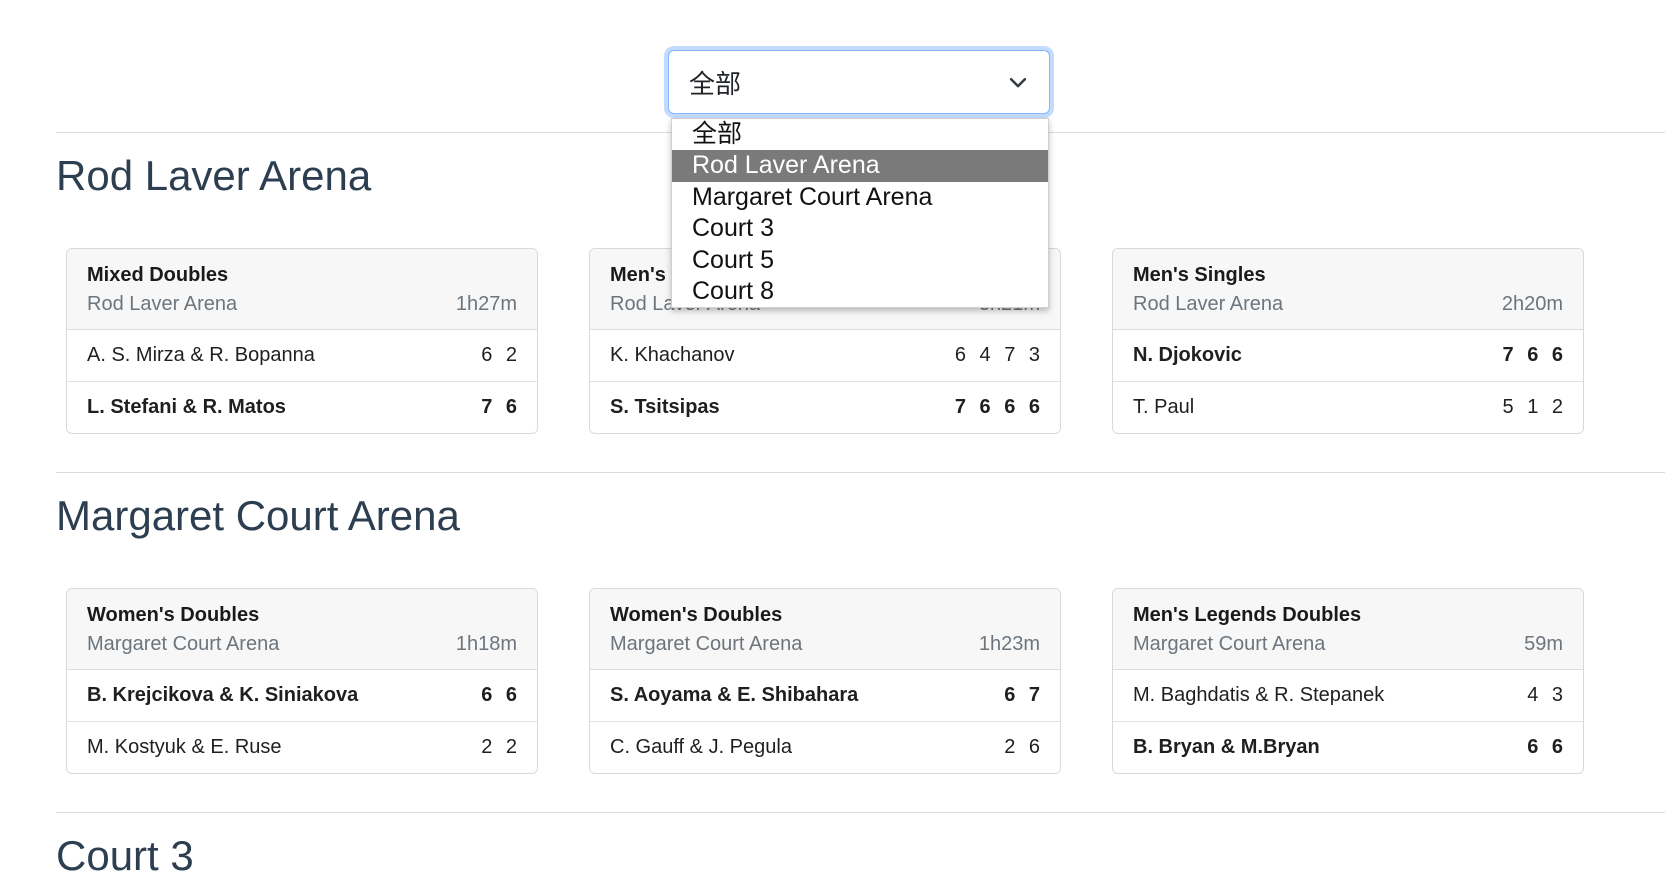  I want to click on team-name: S. Aoyama & E. Shibahara, so click(734, 695).